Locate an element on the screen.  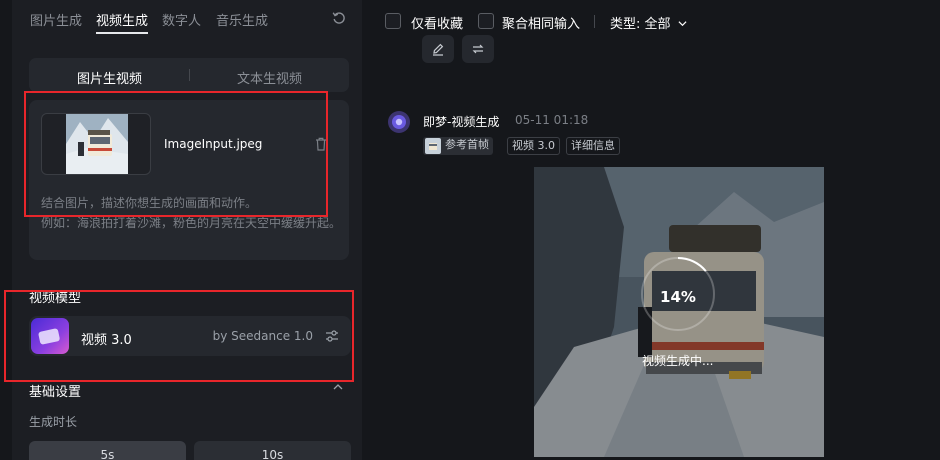
model-provider: by Seedance 1.0 is located at coordinates (262, 336).